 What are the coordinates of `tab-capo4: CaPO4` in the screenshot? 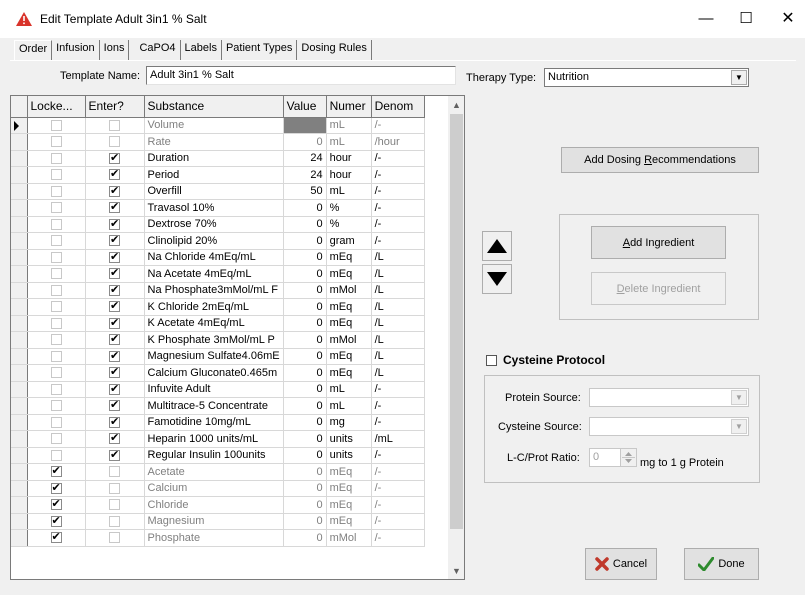 It's located at (158, 50).